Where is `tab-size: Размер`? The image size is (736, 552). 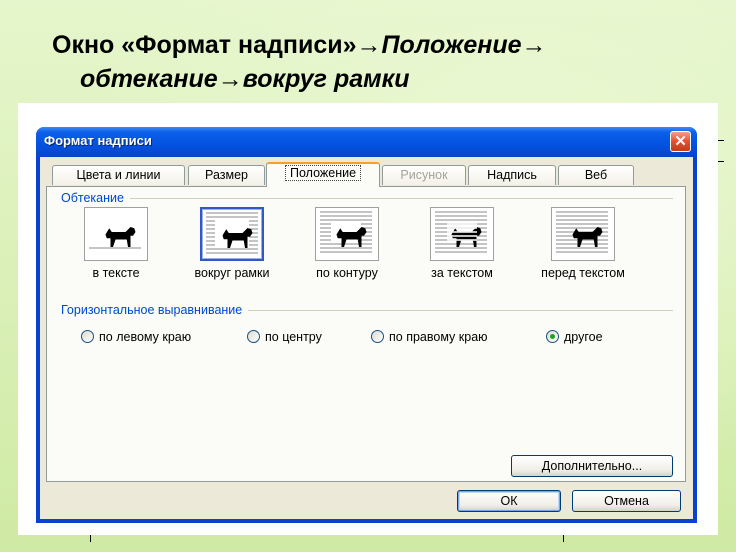
tab-size: Размер is located at coordinates (226, 175).